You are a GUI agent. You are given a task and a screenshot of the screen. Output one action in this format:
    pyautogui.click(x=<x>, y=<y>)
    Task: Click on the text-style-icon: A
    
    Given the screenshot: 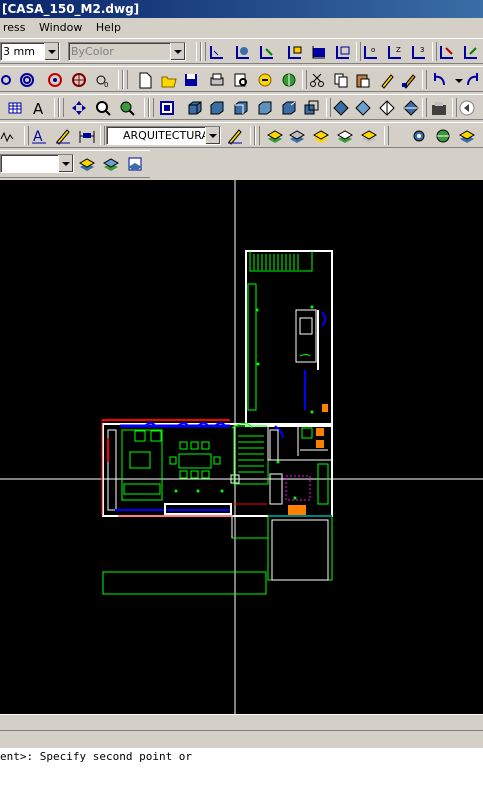 What is the action you would take?
    pyautogui.click(x=39, y=136)
    